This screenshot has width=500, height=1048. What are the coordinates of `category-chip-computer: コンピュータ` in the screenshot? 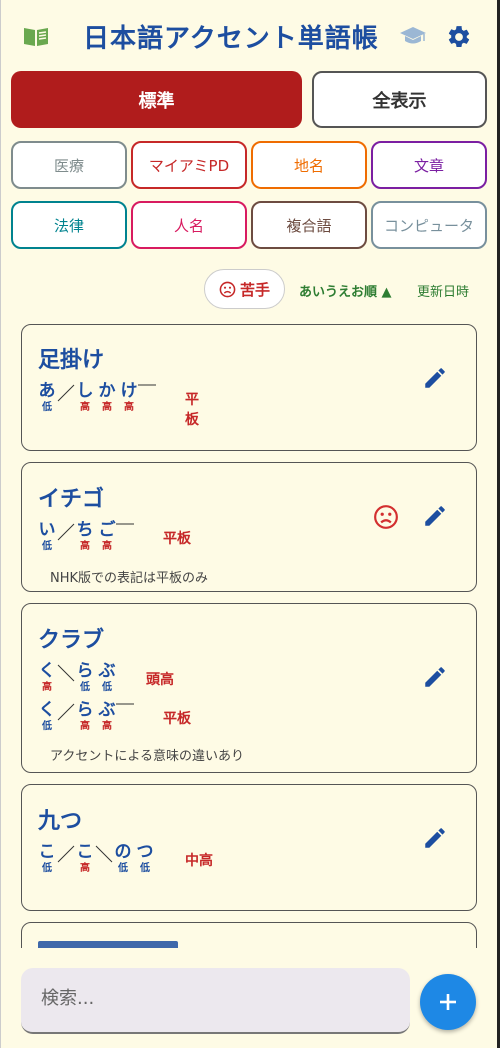 It's located at (429, 225).